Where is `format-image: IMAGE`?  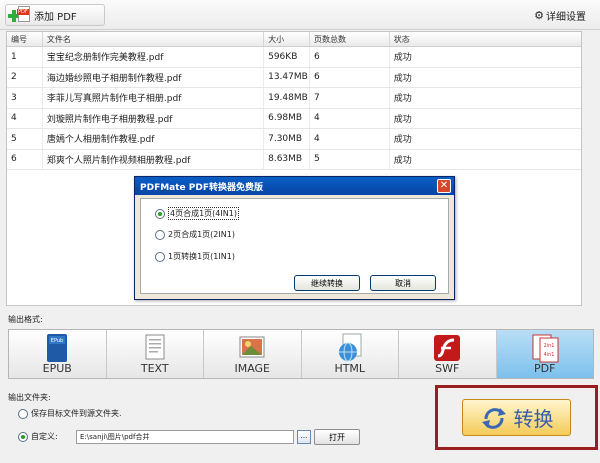
format-image: IMAGE is located at coordinates (253, 354).